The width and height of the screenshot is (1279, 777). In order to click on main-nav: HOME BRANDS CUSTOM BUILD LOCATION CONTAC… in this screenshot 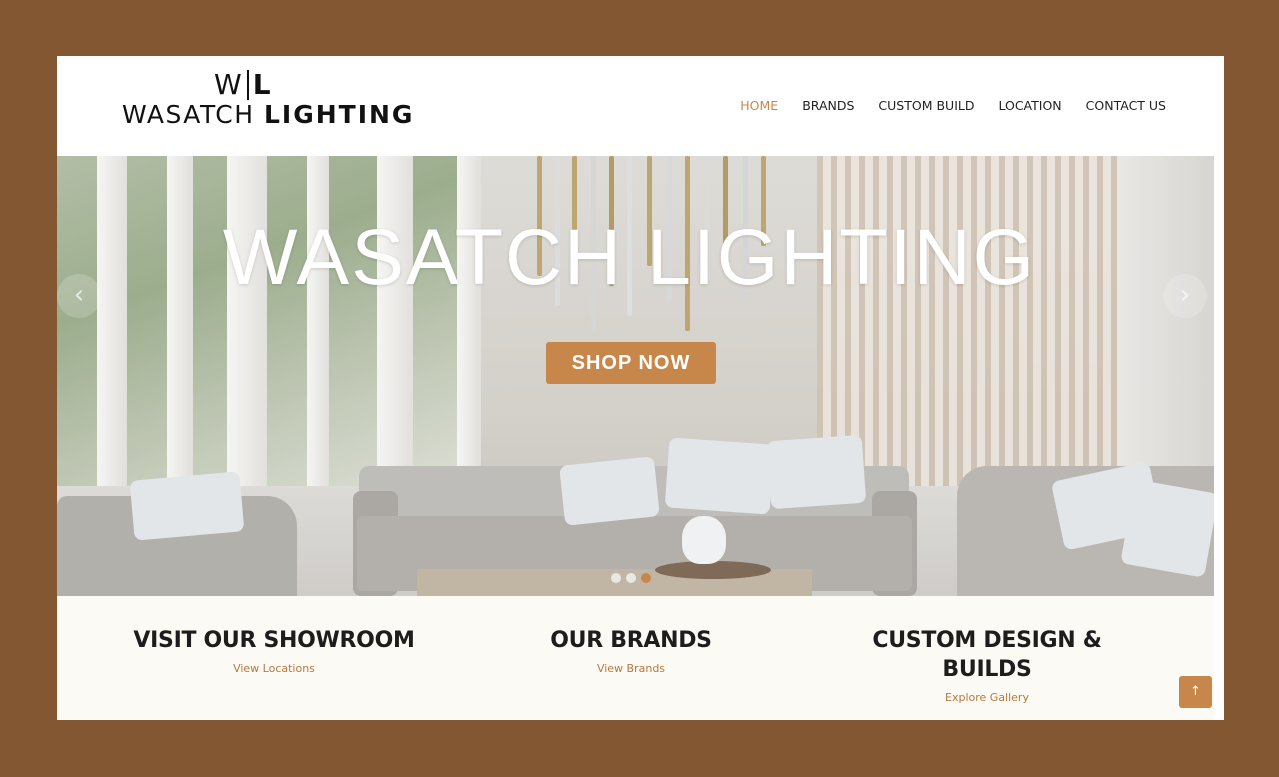, I will do `click(953, 105)`.